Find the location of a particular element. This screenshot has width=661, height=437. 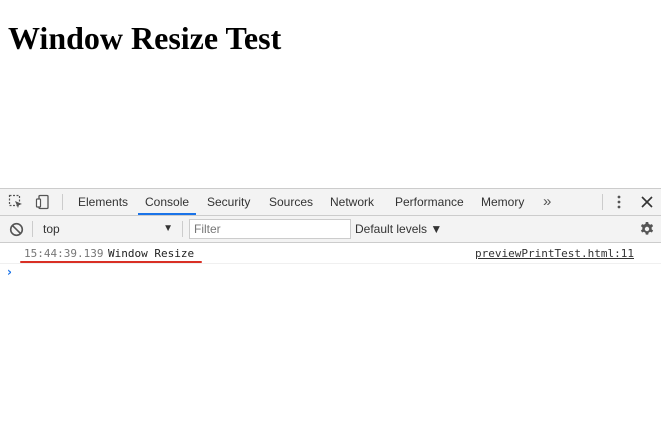

tab-network: Network is located at coordinates (352, 202).